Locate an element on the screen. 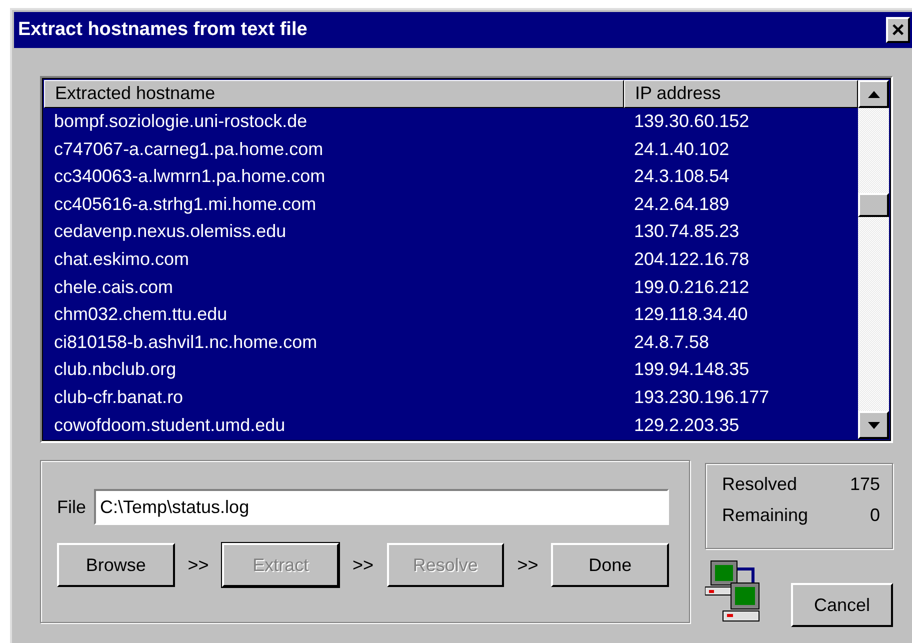  hostname-cell-text: c747067-a.carneg1.pa.home.com is located at coordinates (188, 149).